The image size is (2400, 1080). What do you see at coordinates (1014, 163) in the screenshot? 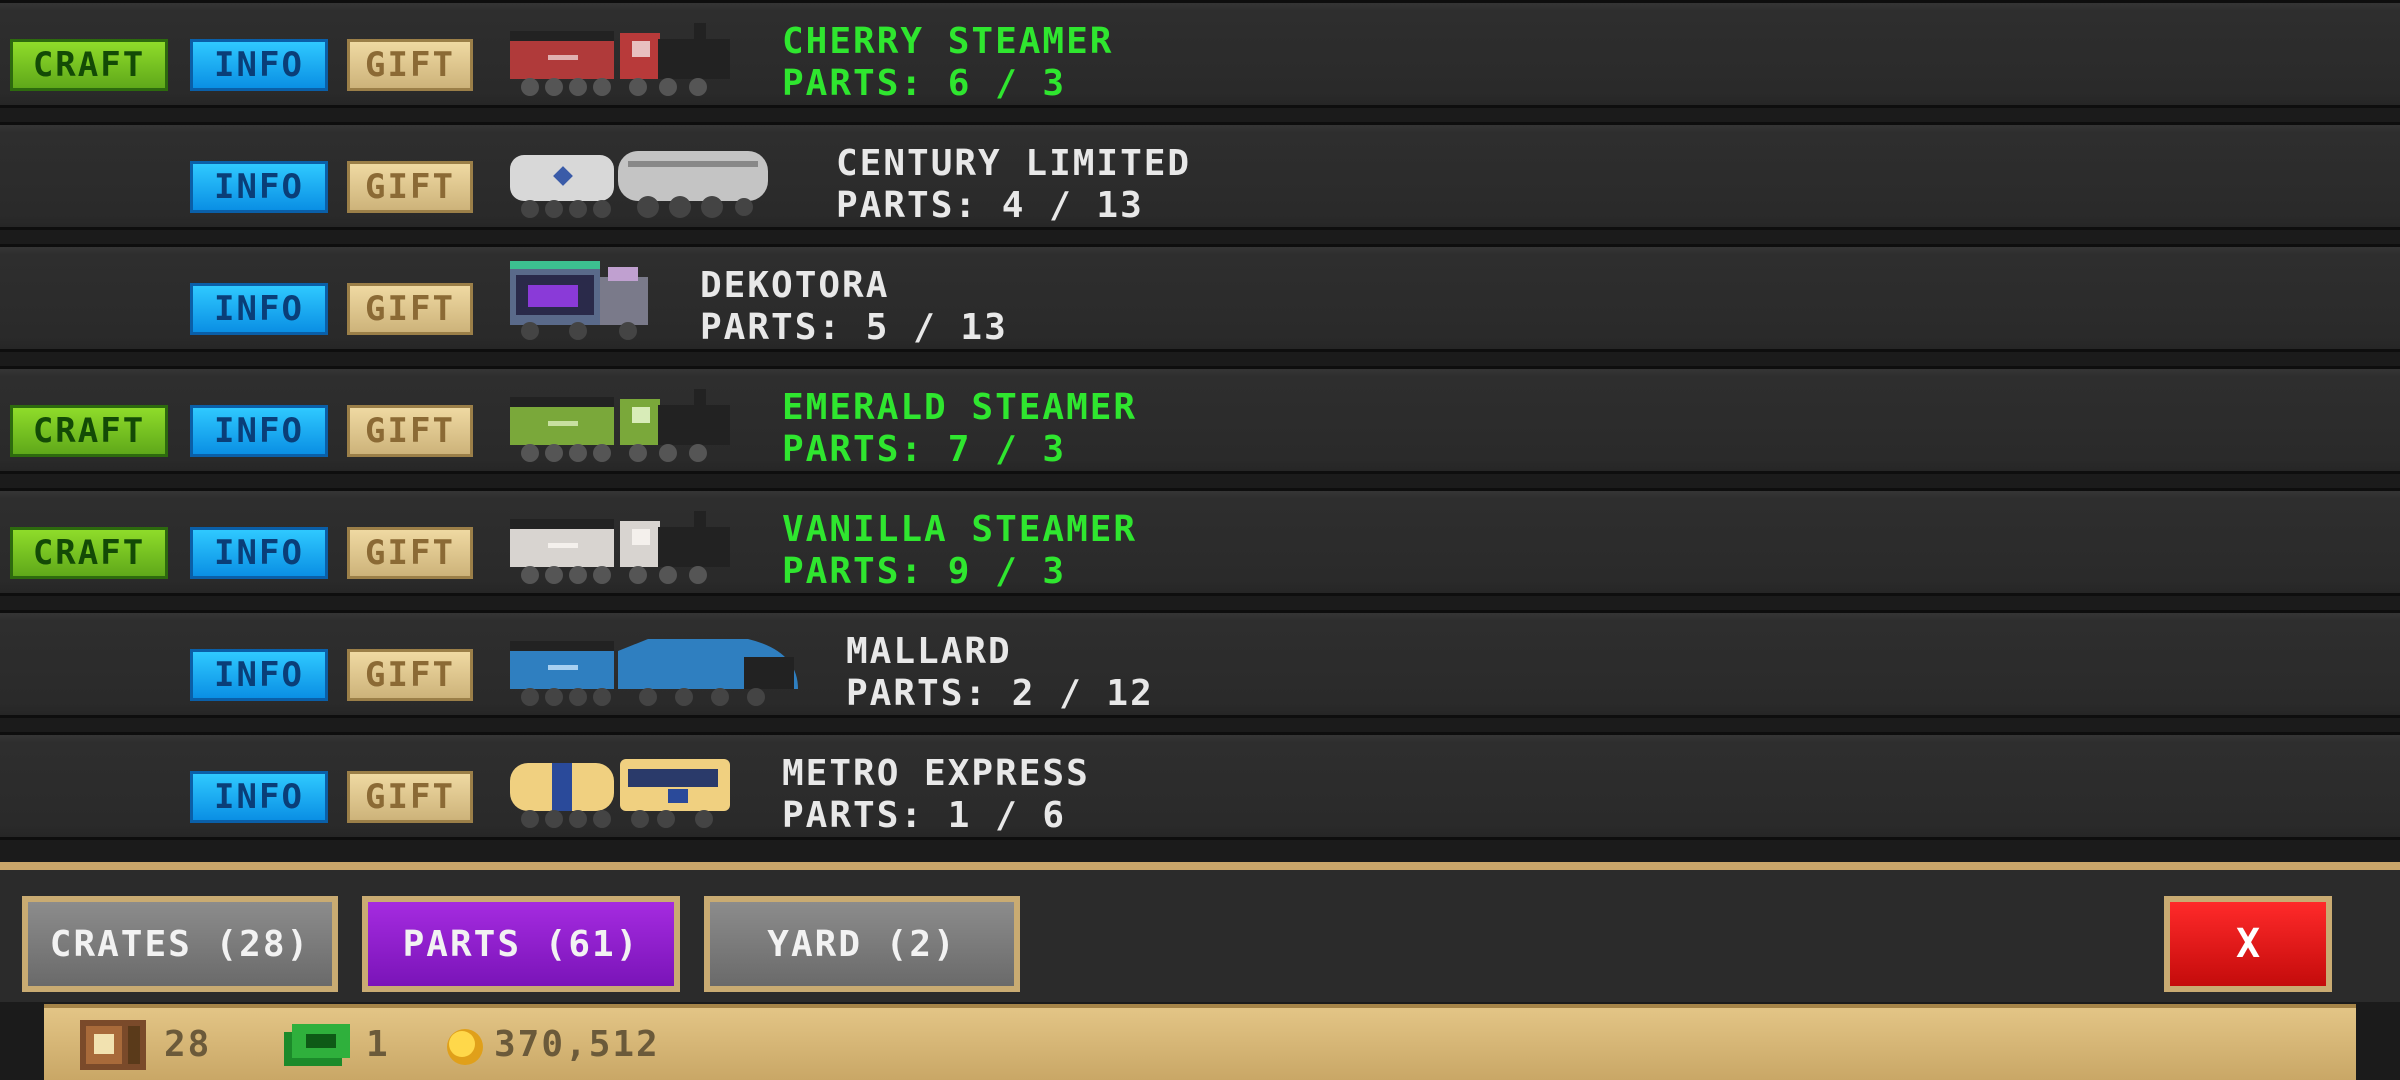
I see `train-name: CENTURY LIMITED` at bounding box center [1014, 163].